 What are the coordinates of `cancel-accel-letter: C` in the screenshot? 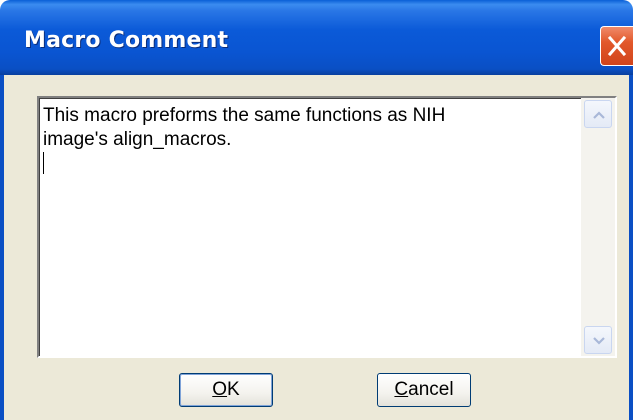 It's located at (401, 389).